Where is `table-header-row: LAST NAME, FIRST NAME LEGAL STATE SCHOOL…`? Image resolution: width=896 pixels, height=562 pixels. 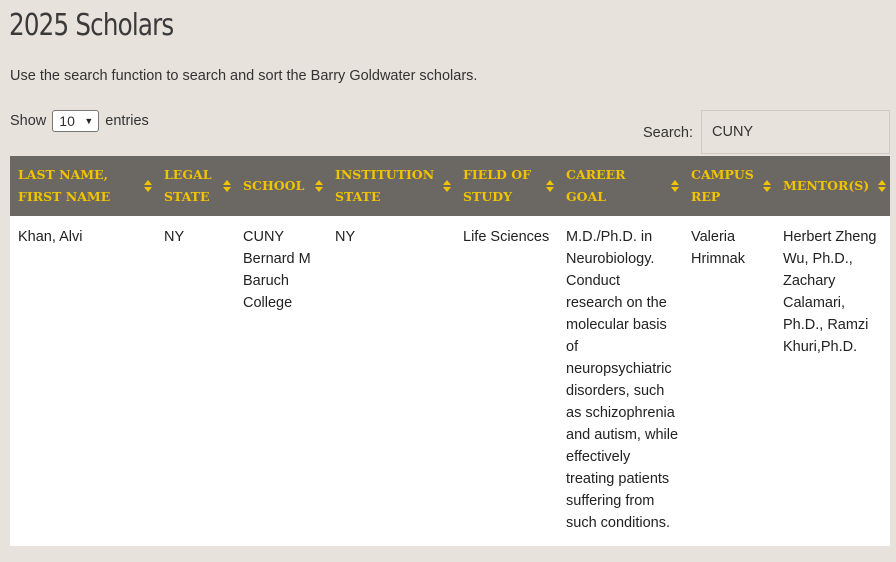 table-header-row: LAST NAME, FIRST NAME LEGAL STATE SCHOOL… is located at coordinates (450, 186).